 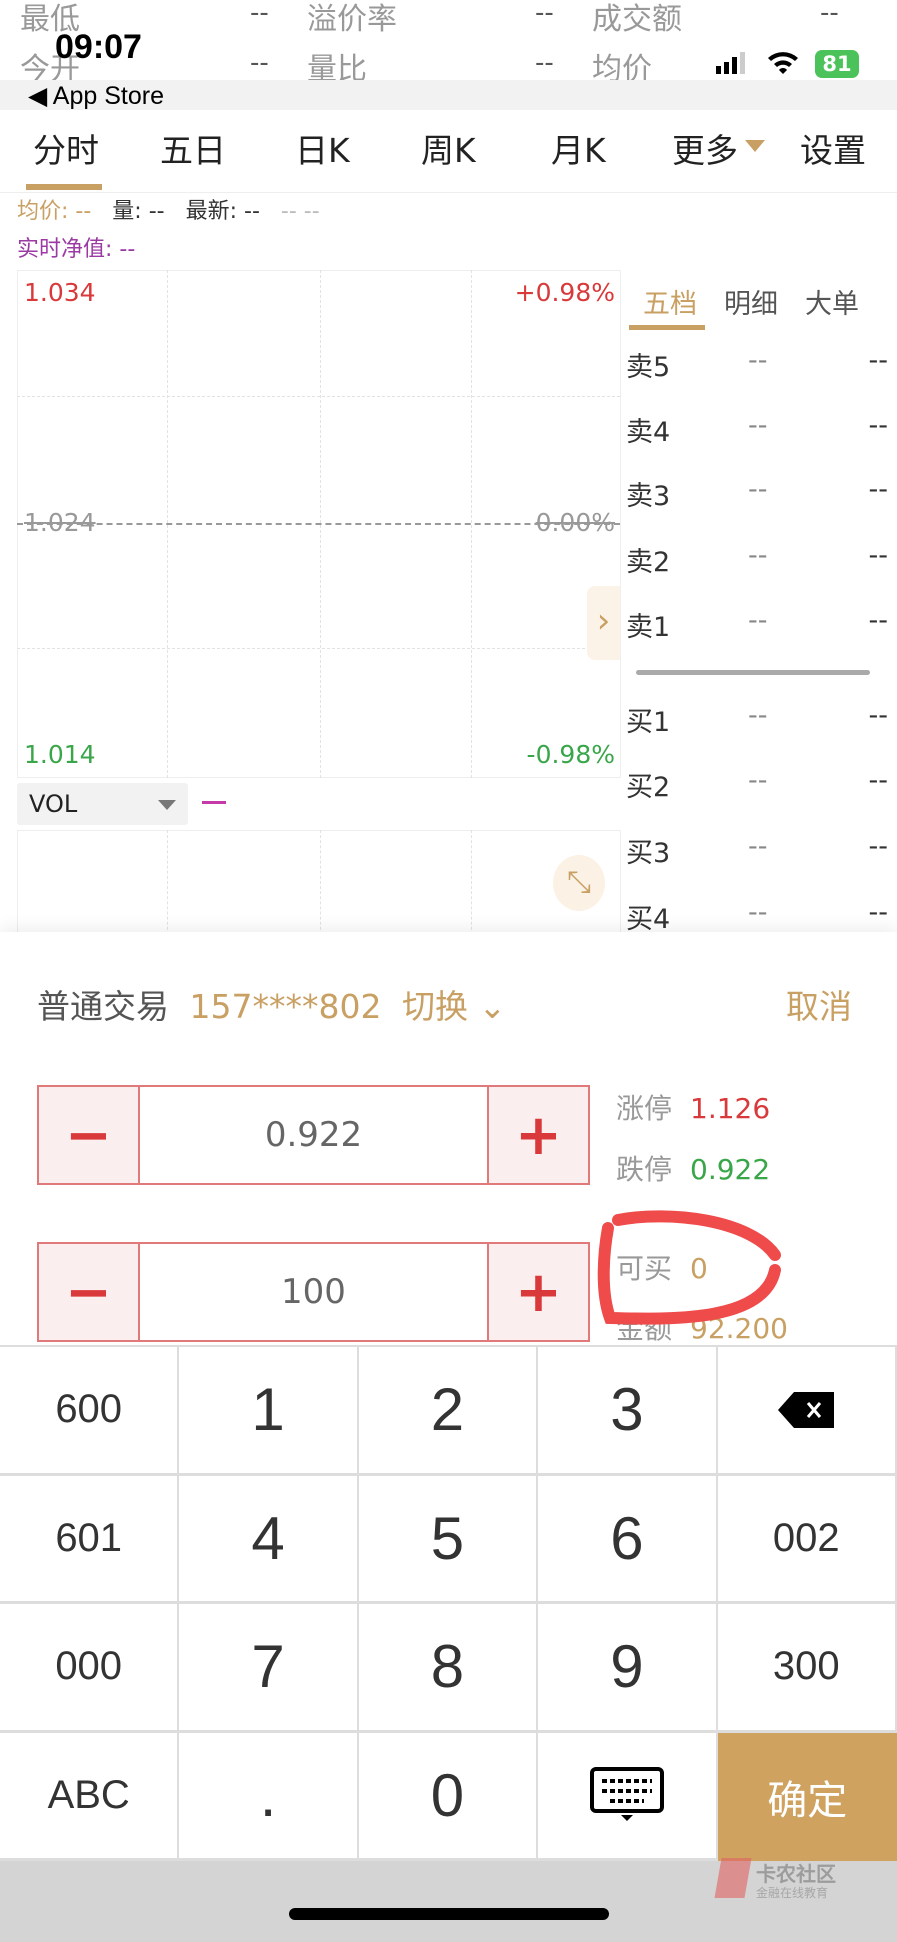 I want to click on latest-label: 最新:, so click(x=211, y=211).